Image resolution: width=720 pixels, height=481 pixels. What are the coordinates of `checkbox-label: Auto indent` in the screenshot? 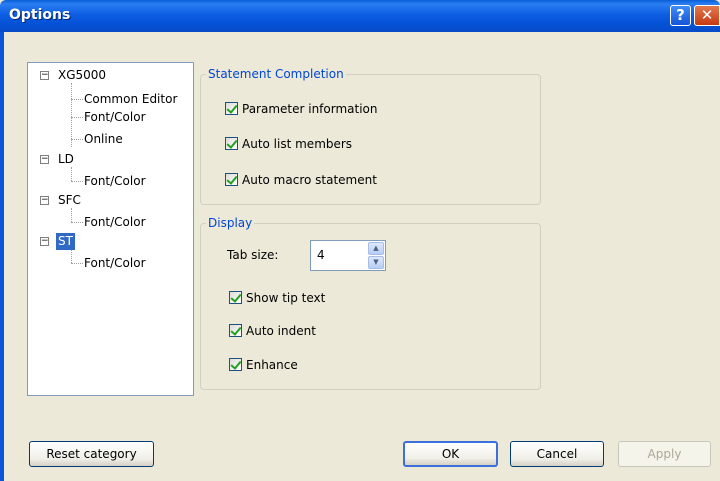 It's located at (281, 331).